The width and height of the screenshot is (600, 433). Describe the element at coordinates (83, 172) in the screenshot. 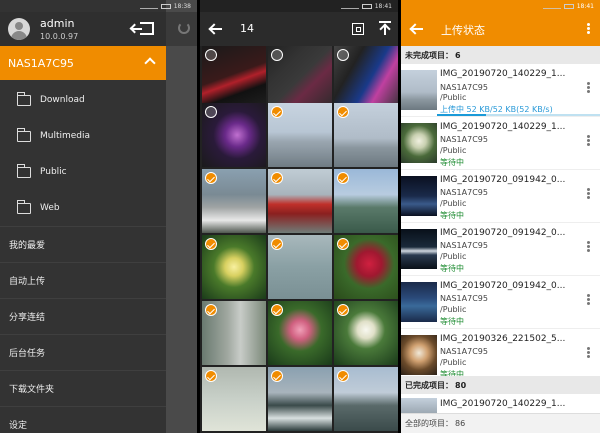

I see `folder-item-public: Public` at that location.